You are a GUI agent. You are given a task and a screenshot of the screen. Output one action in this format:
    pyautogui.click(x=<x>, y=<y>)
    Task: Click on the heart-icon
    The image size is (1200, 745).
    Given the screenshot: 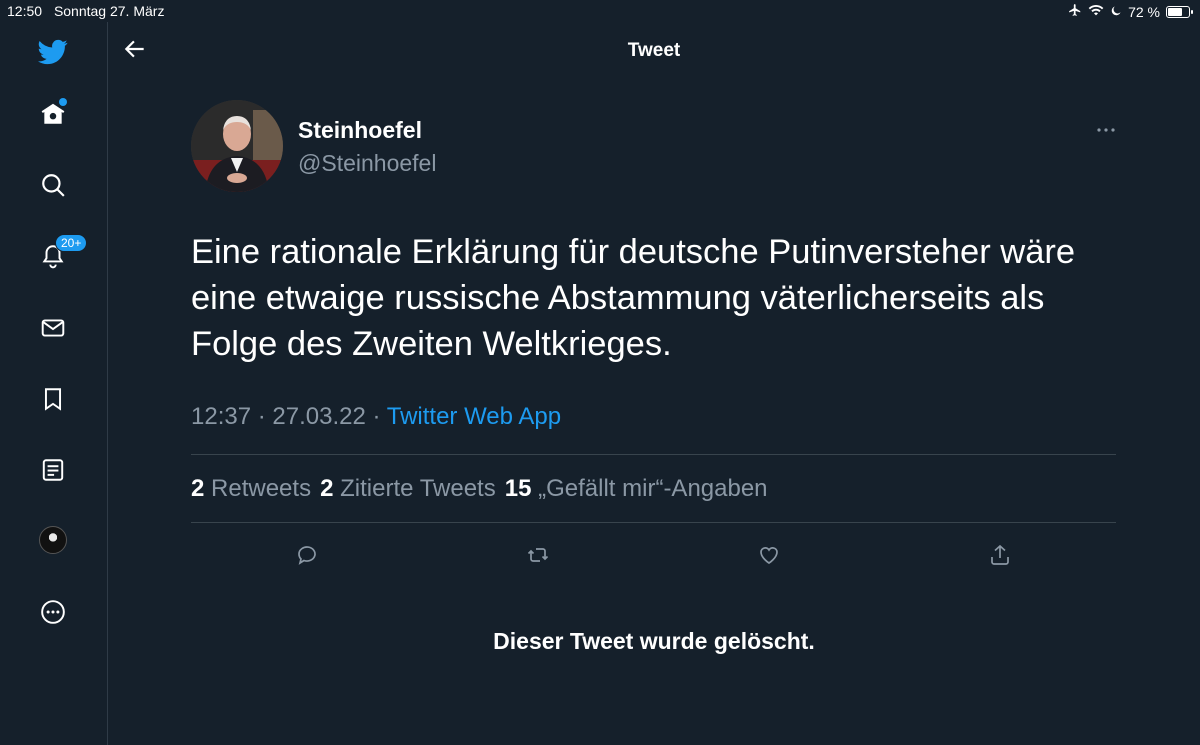 What is the action you would take?
    pyautogui.click(x=769, y=556)
    